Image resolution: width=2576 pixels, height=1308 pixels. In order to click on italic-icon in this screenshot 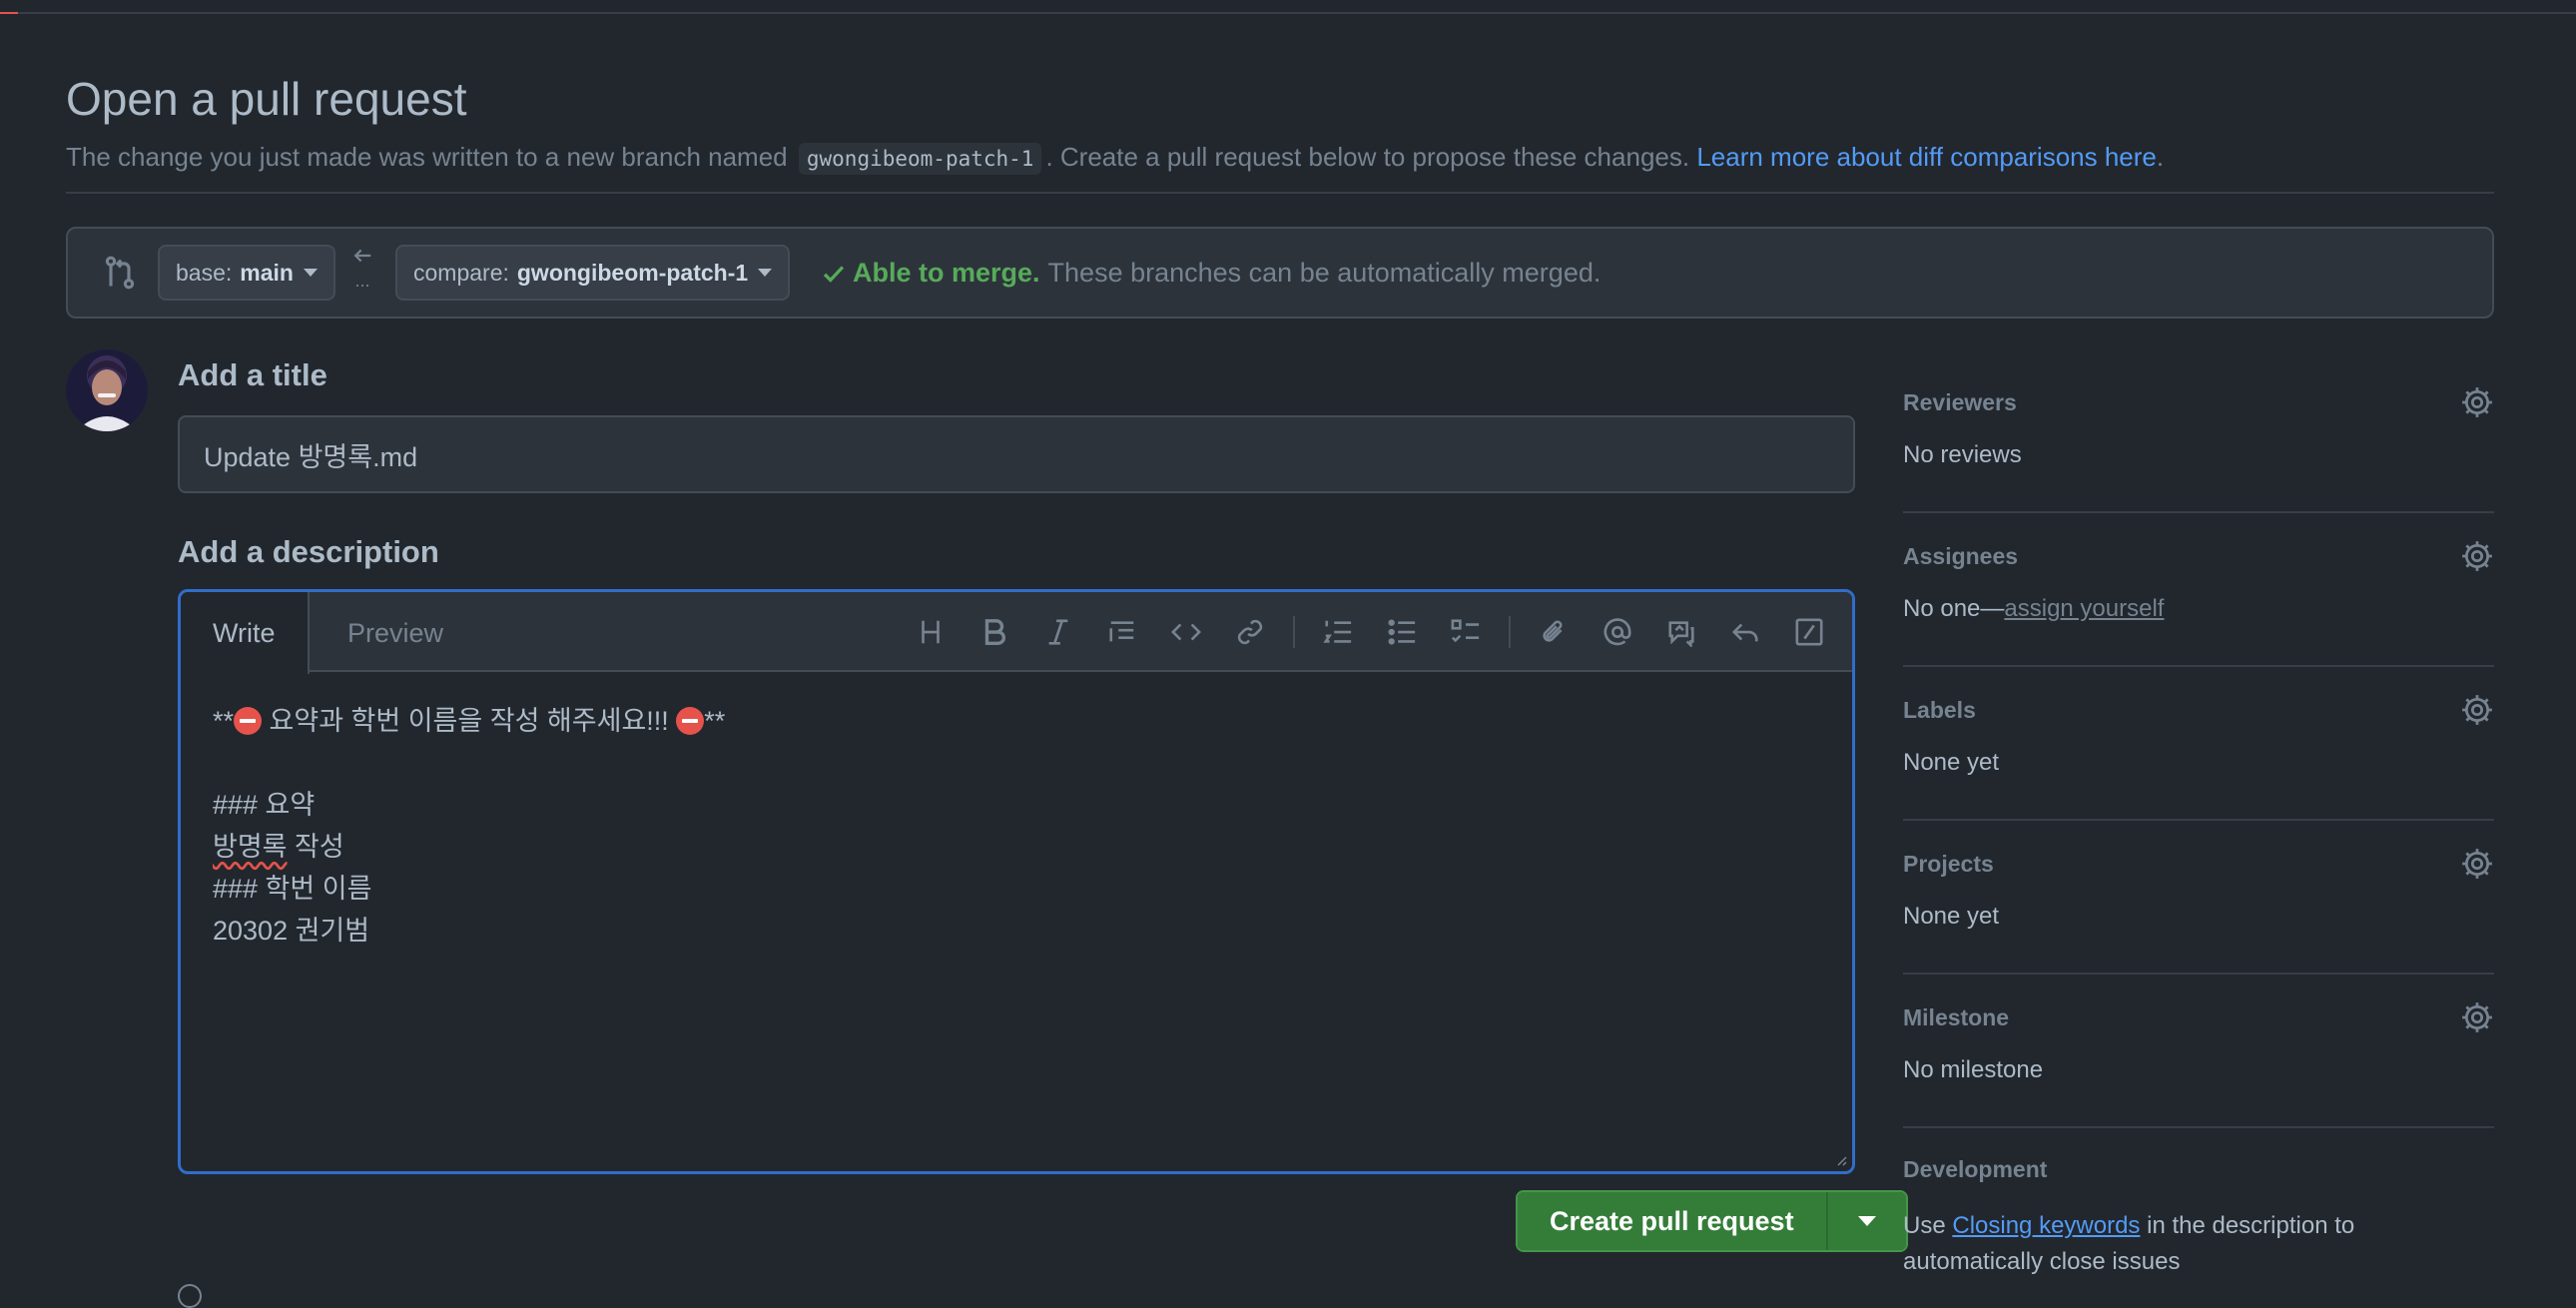, I will do `click(1058, 632)`.